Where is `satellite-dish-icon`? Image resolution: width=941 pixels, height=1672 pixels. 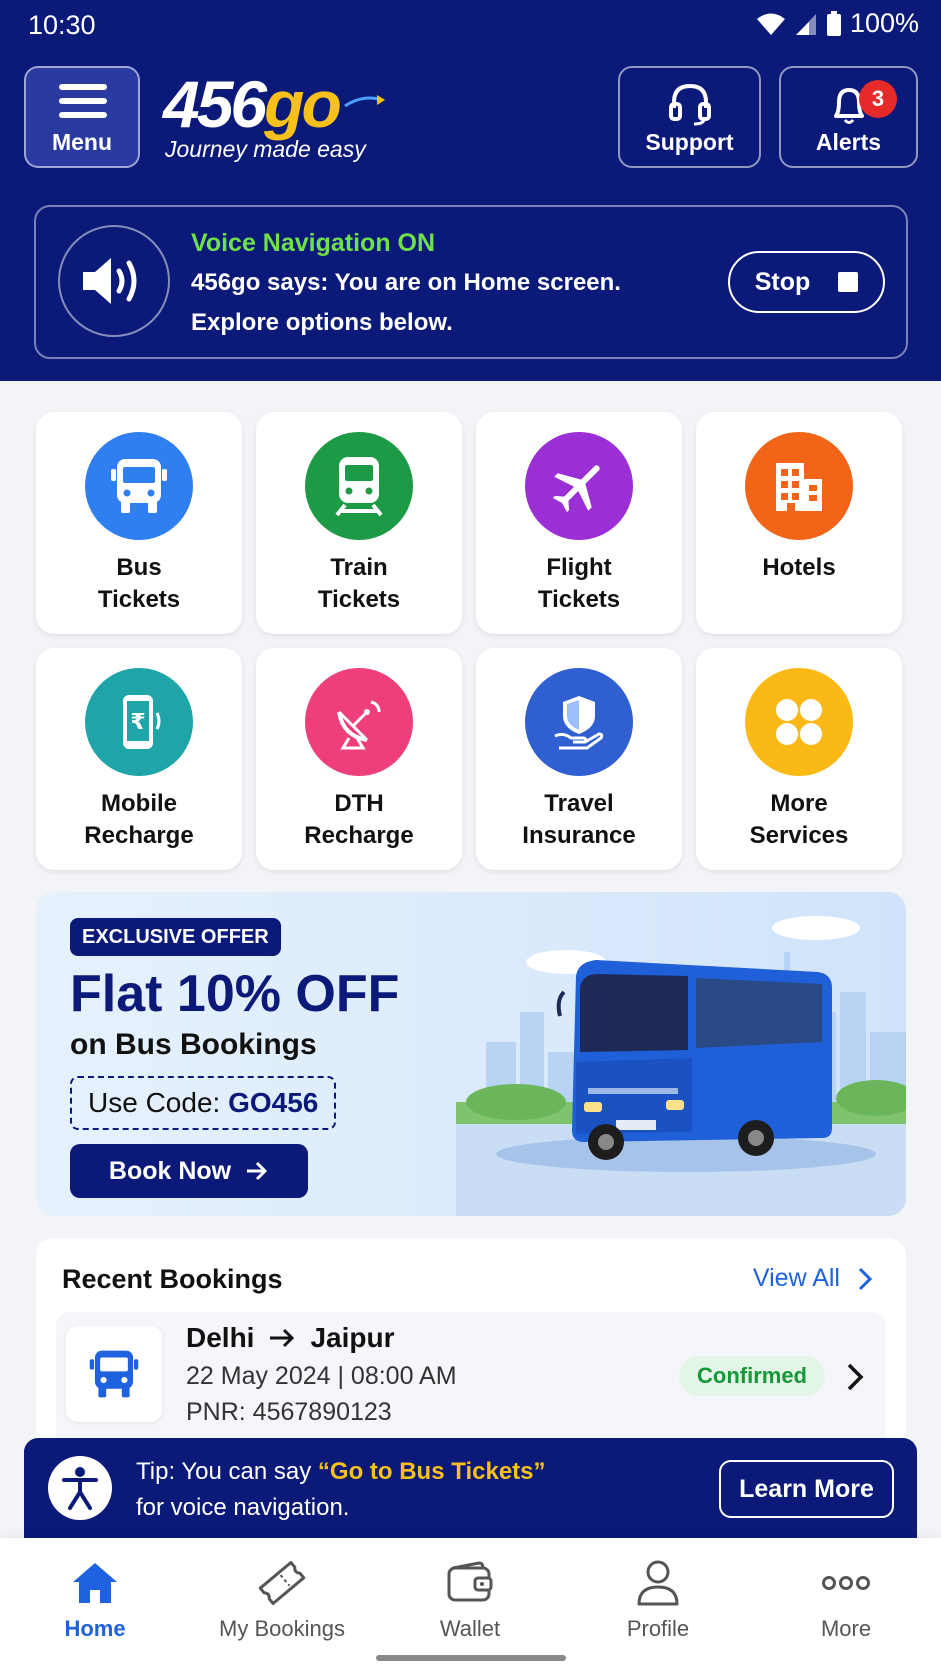 satellite-dish-icon is located at coordinates (359, 722).